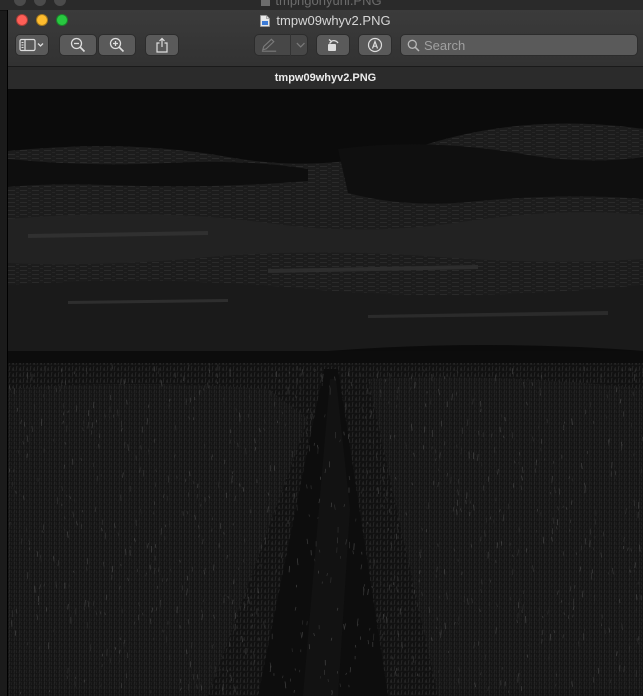 The image size is (643, 696). What do you see at coordinates (413, 45) in the screenshot?
I see `search-icon` at bounding box center [413, 45].